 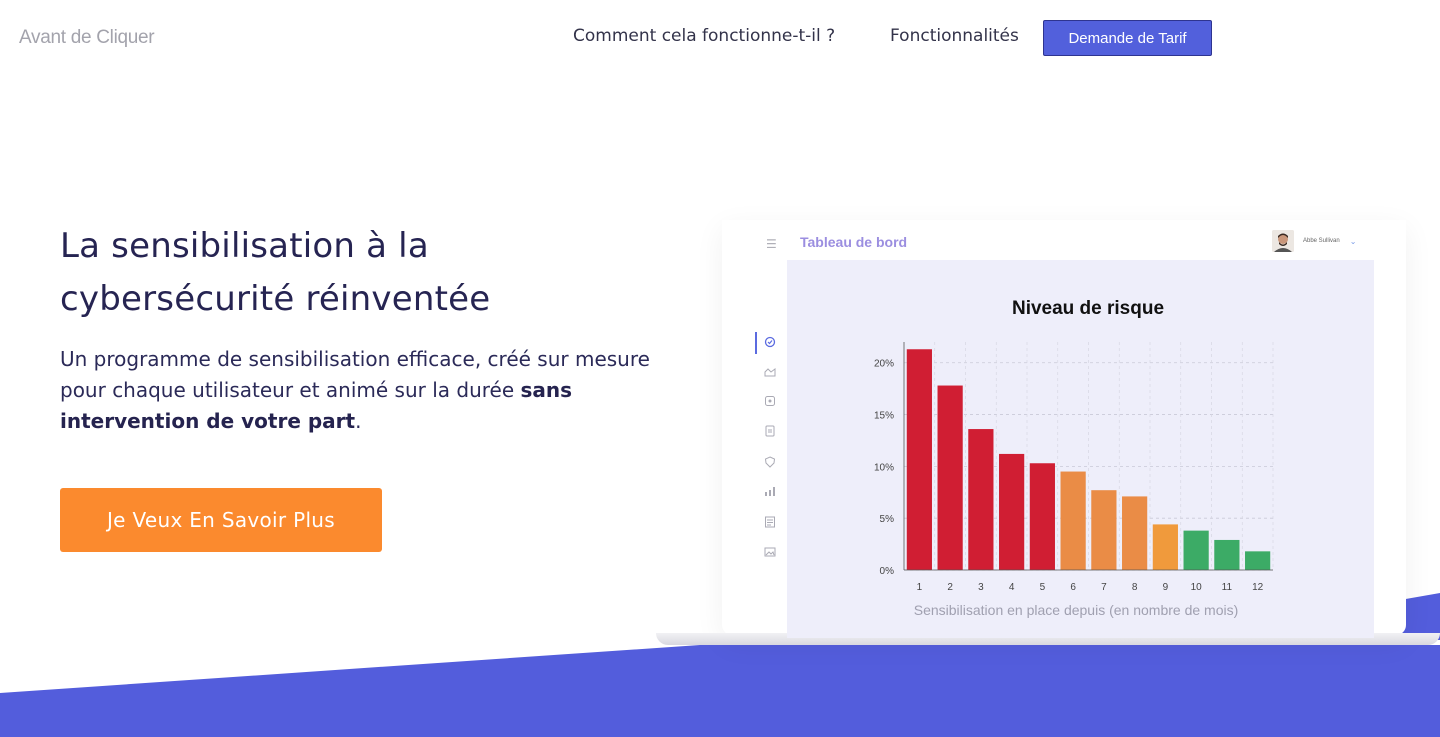 What do you see at coordinates (770, 401) in the screenshot?
I see `campaign-icon` at bounding box center [770, 401].